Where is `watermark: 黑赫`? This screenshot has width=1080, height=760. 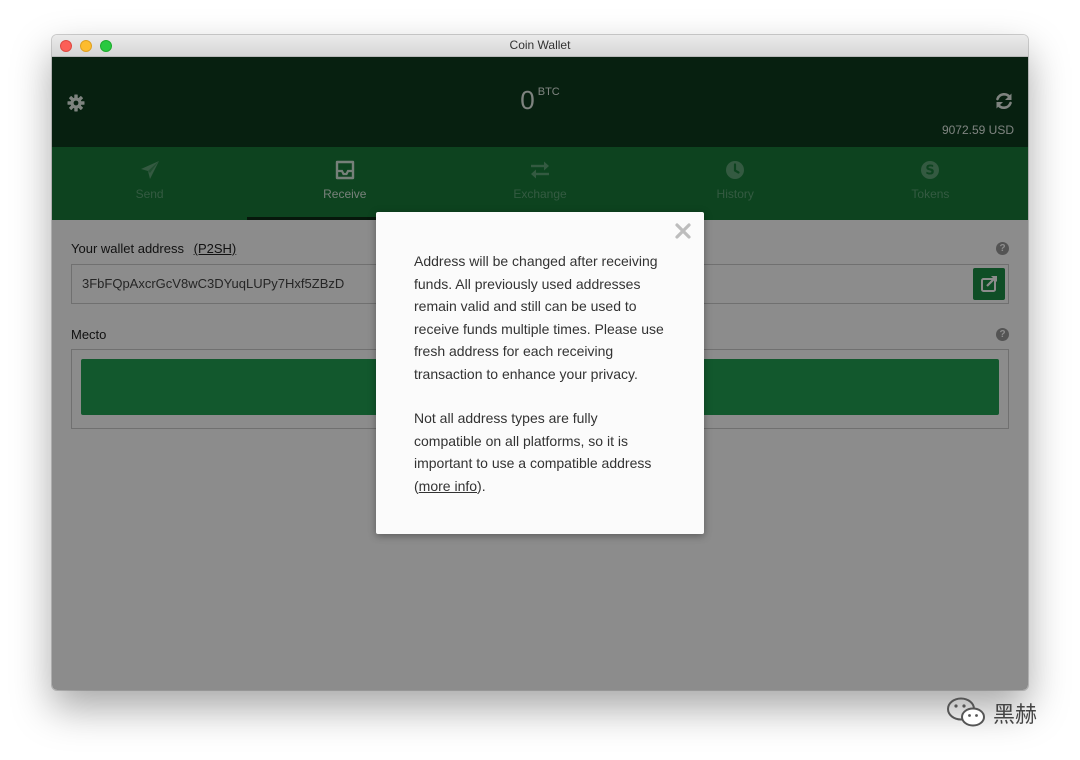
watermark: 黑赫 is located at coordinates (1000, 713).